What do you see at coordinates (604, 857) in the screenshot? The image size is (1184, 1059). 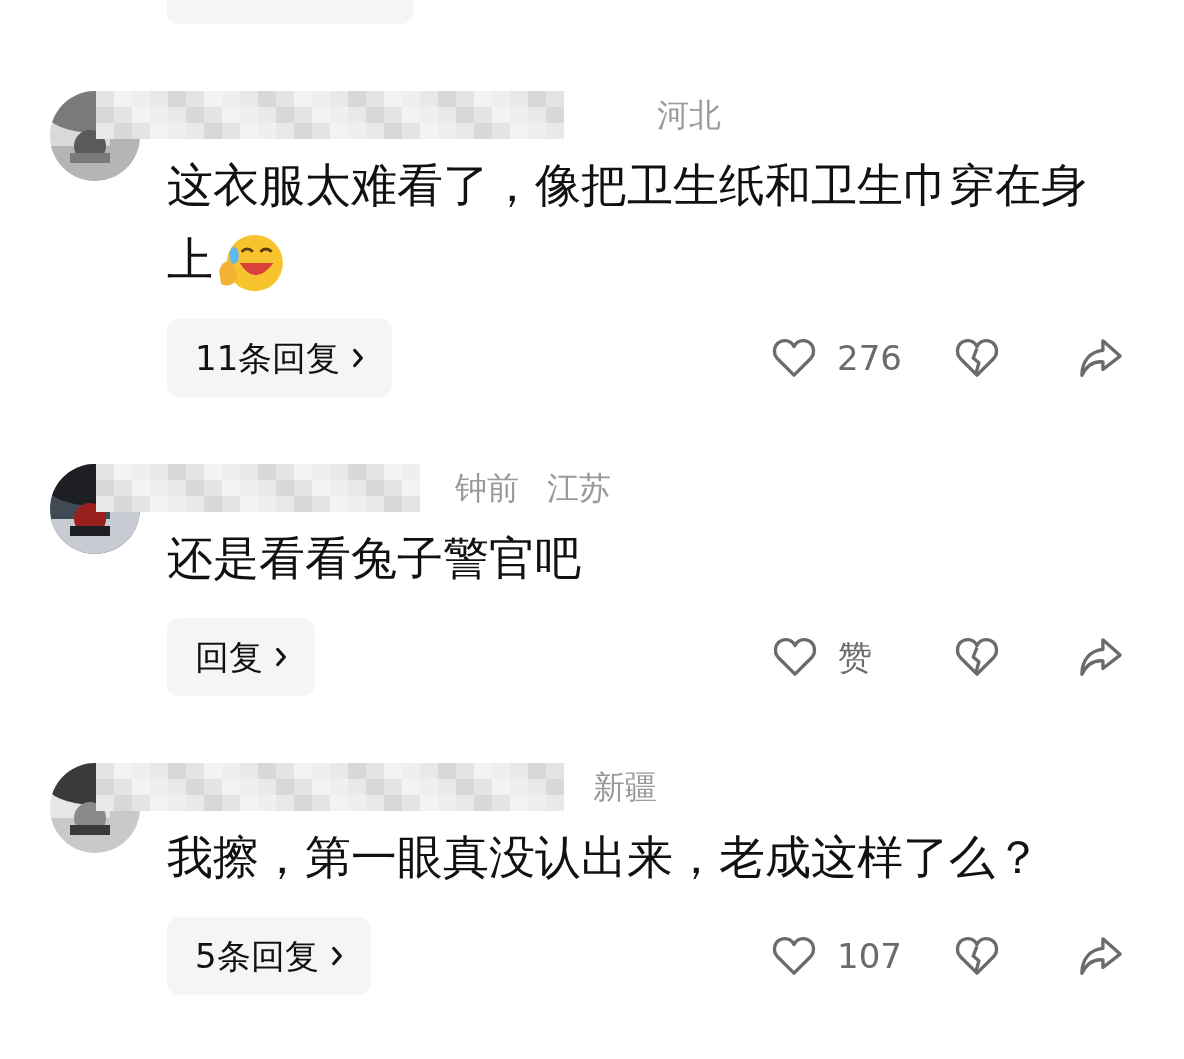 I see `comment-text: 我擦，第一眼真没认出来，老成这样了么？` at bounding box center [604, 857].